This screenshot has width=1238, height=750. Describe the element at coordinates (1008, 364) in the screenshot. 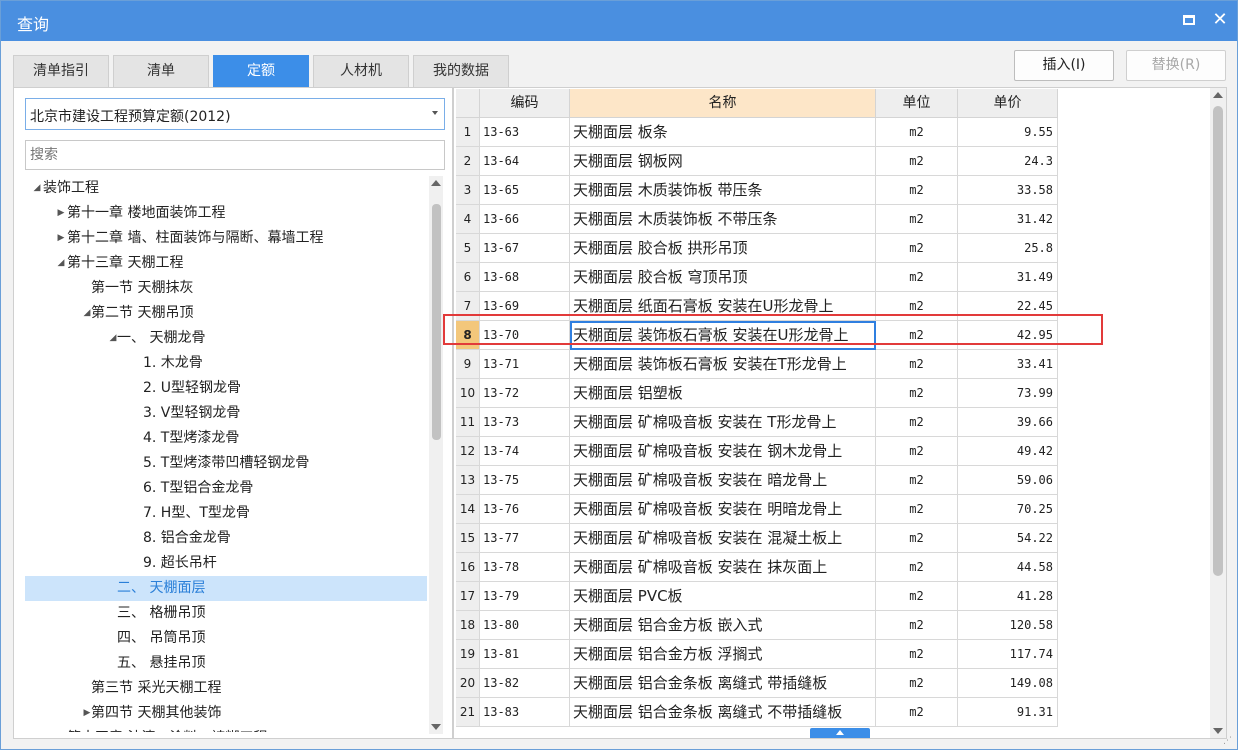

I see `price-cell: 33.41` at that location.